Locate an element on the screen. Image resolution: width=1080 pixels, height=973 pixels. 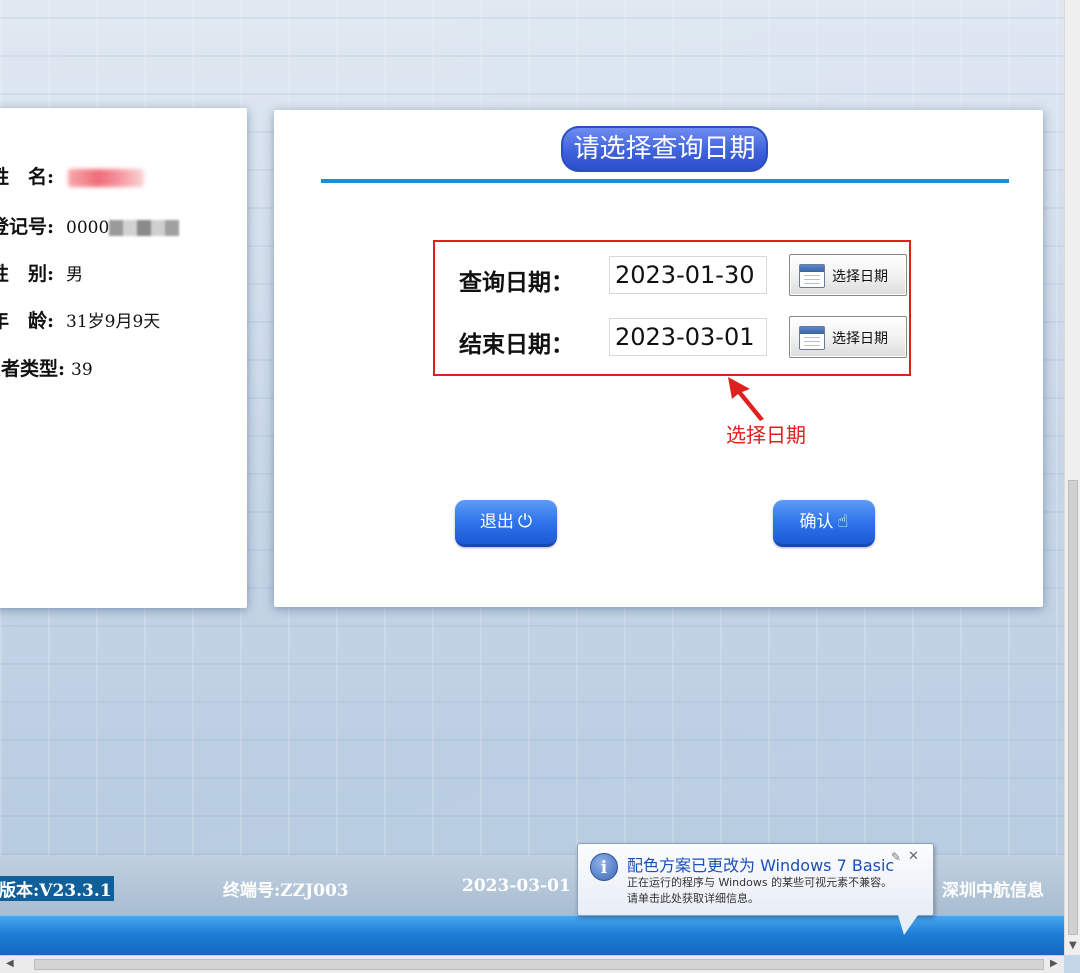
patient-name-row: 姓 名: is located at coordinates (72, 175).